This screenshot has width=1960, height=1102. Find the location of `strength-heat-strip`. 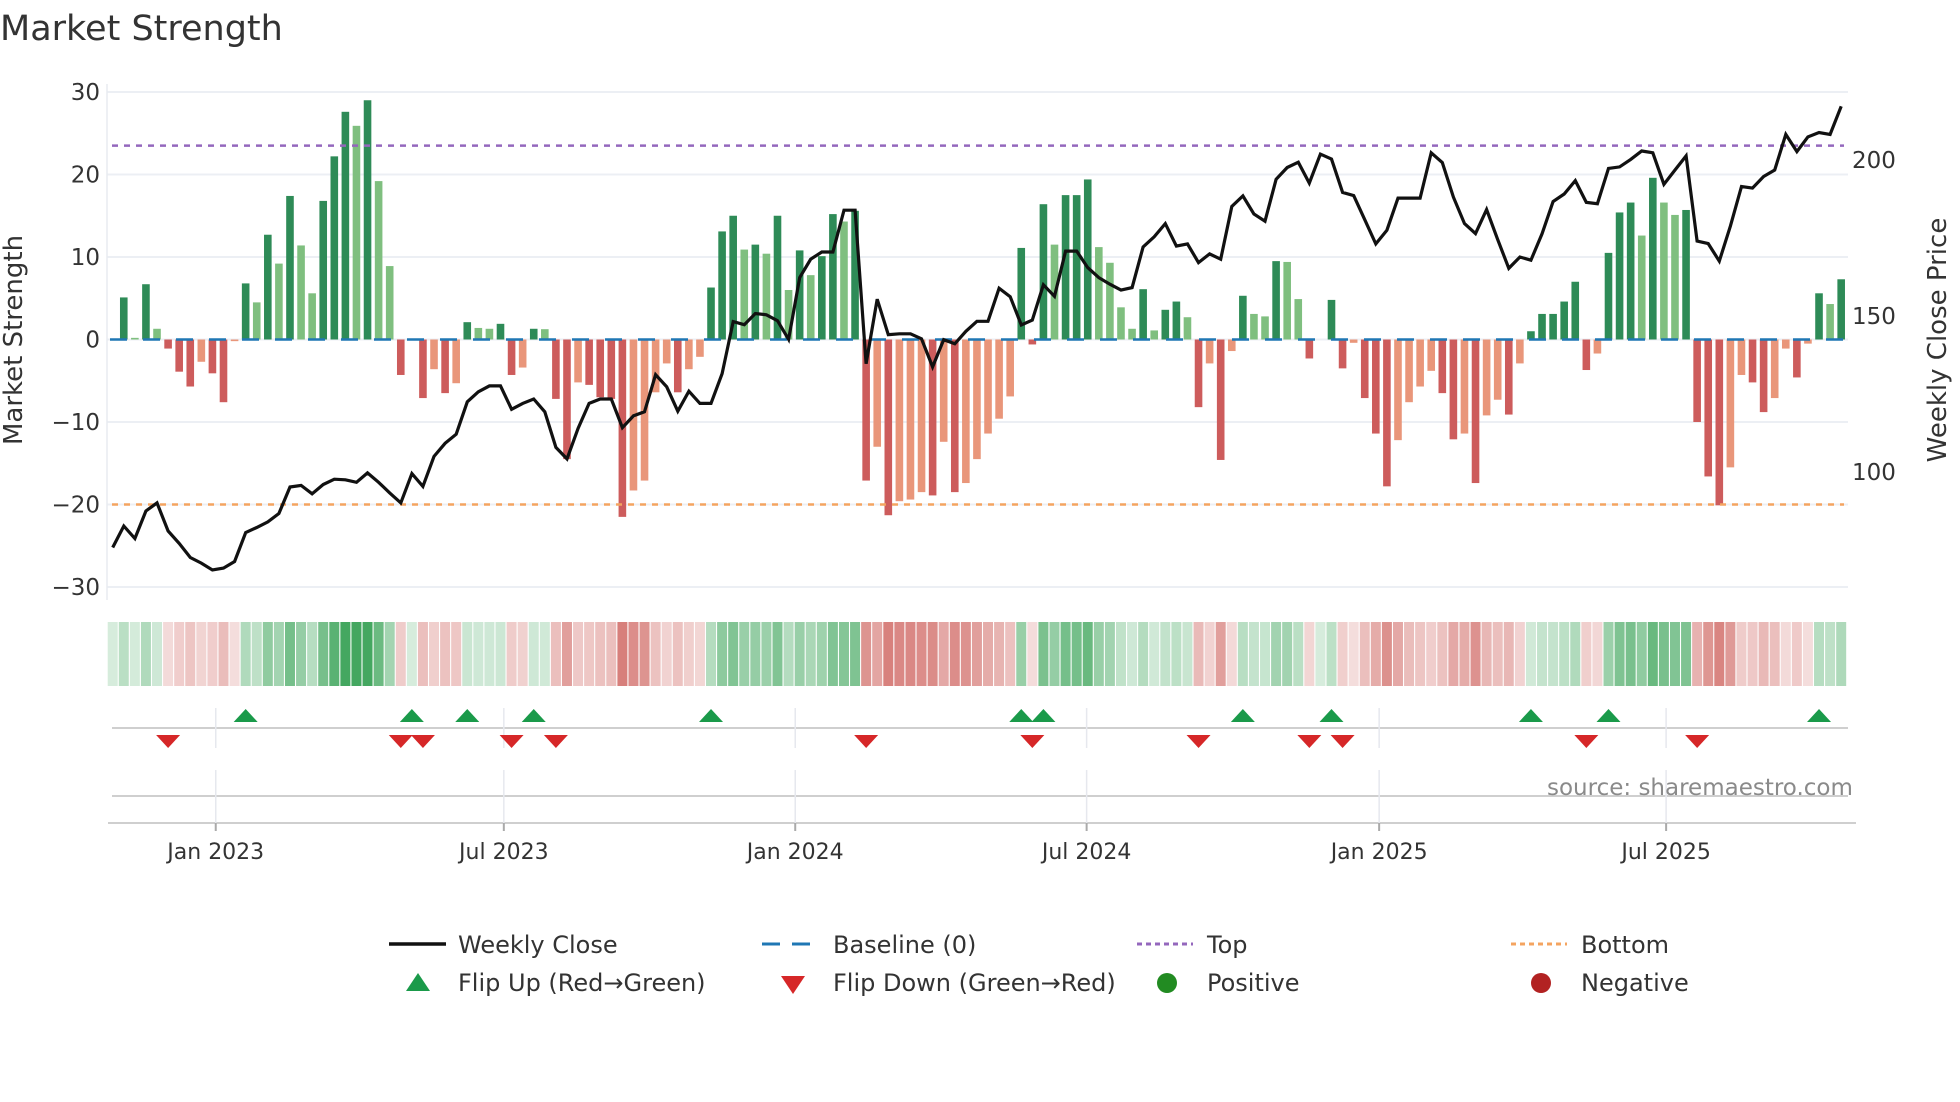

strength-heat-strip is located at coordinates (977, 654).